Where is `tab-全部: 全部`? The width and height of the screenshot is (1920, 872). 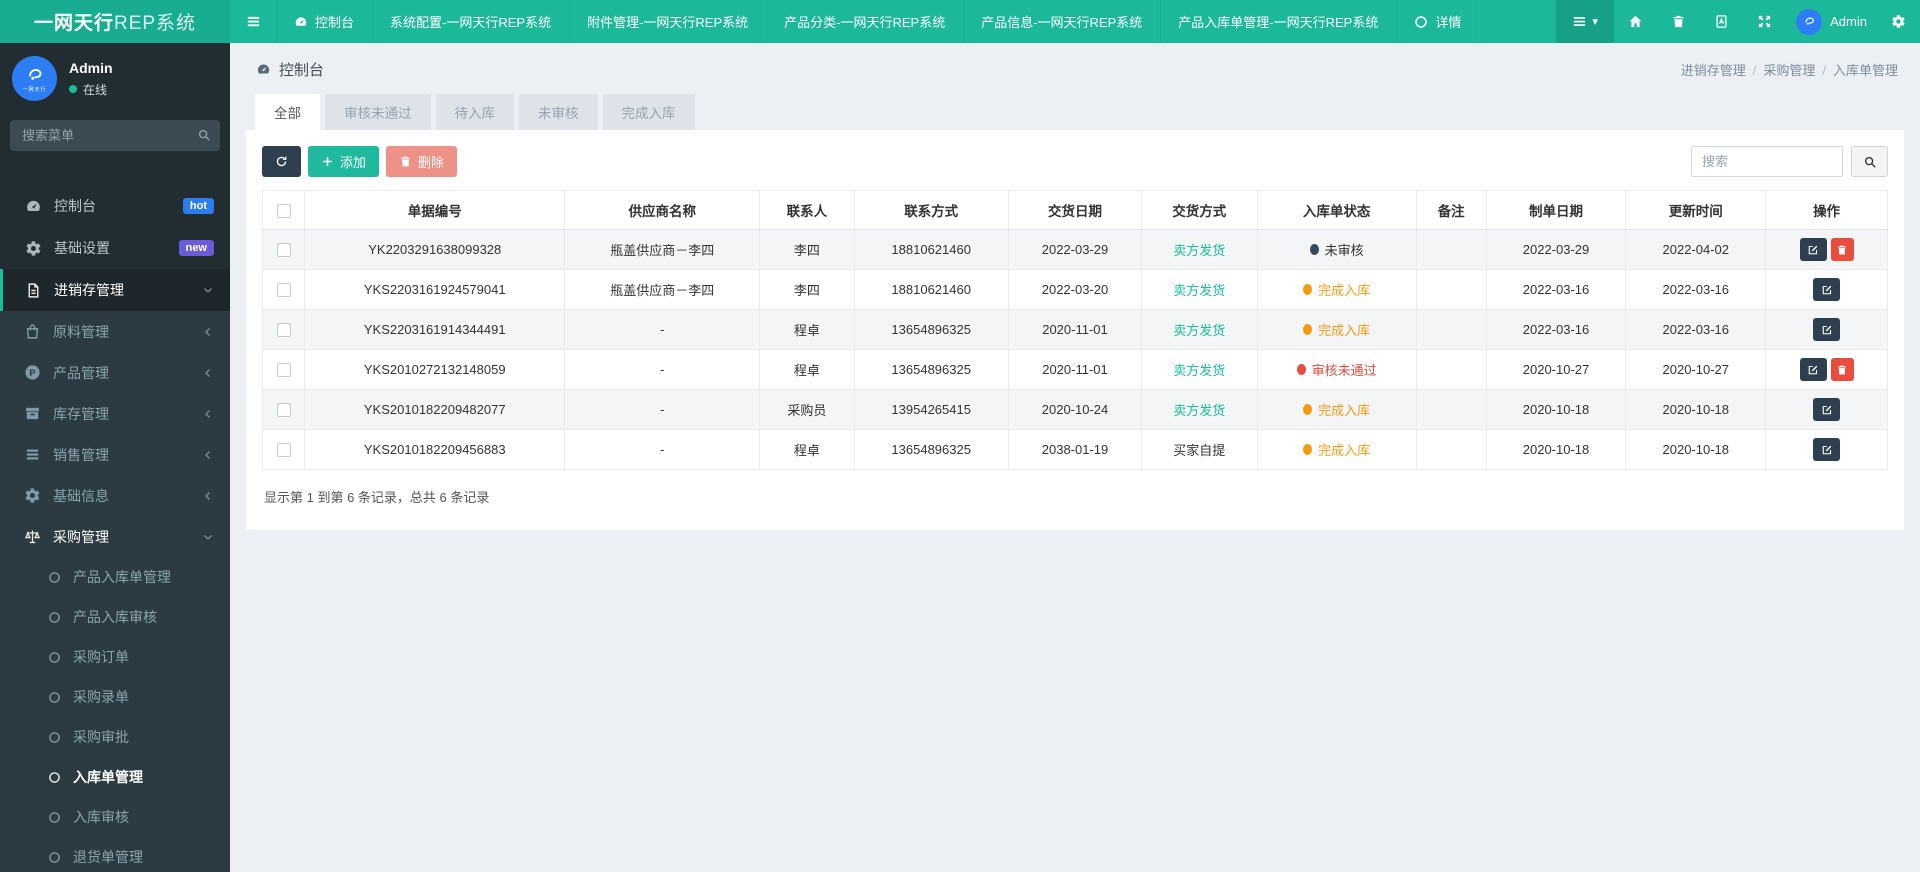 tab-全部: 全部 is located at coordinates (287, 112).